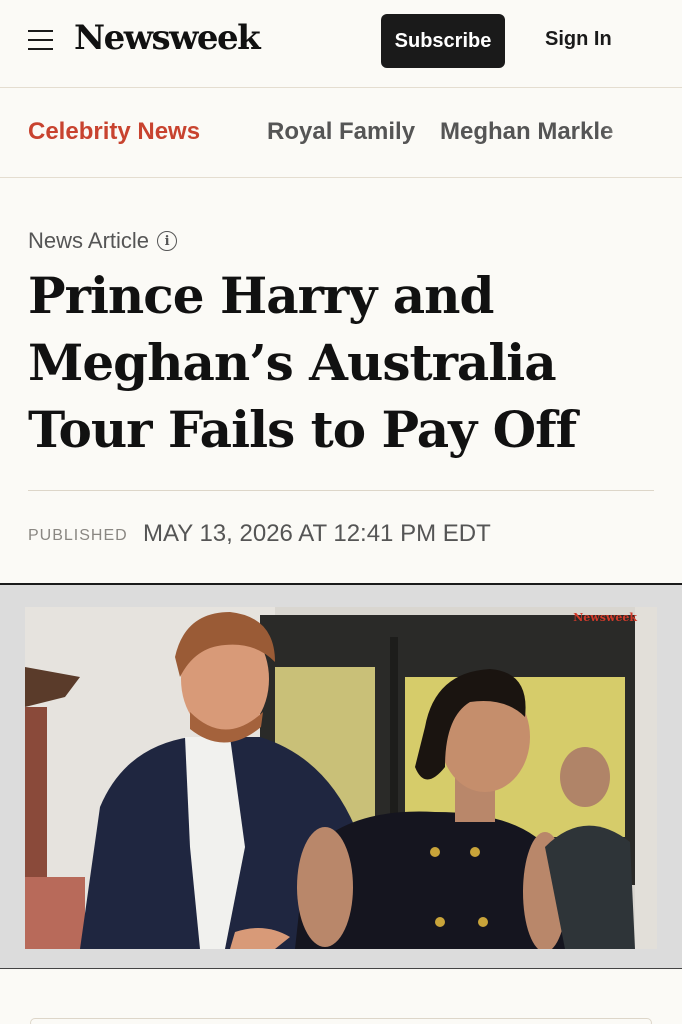  I want to click on published-date: MAY 13, 2026 AT 12:41 PM EDT, so click(317, 533).